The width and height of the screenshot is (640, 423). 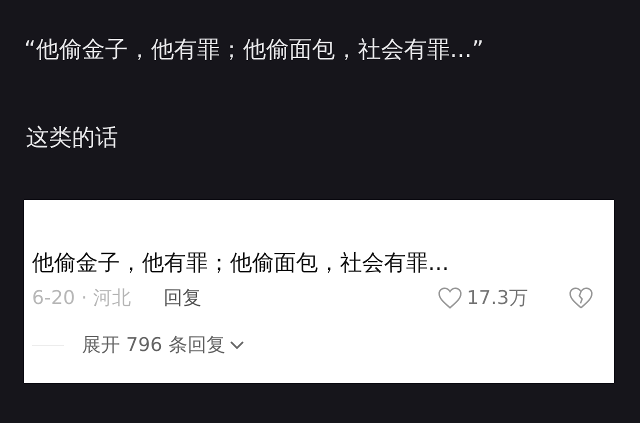 I want to click on heart-icon, so click(x=449, y=298).